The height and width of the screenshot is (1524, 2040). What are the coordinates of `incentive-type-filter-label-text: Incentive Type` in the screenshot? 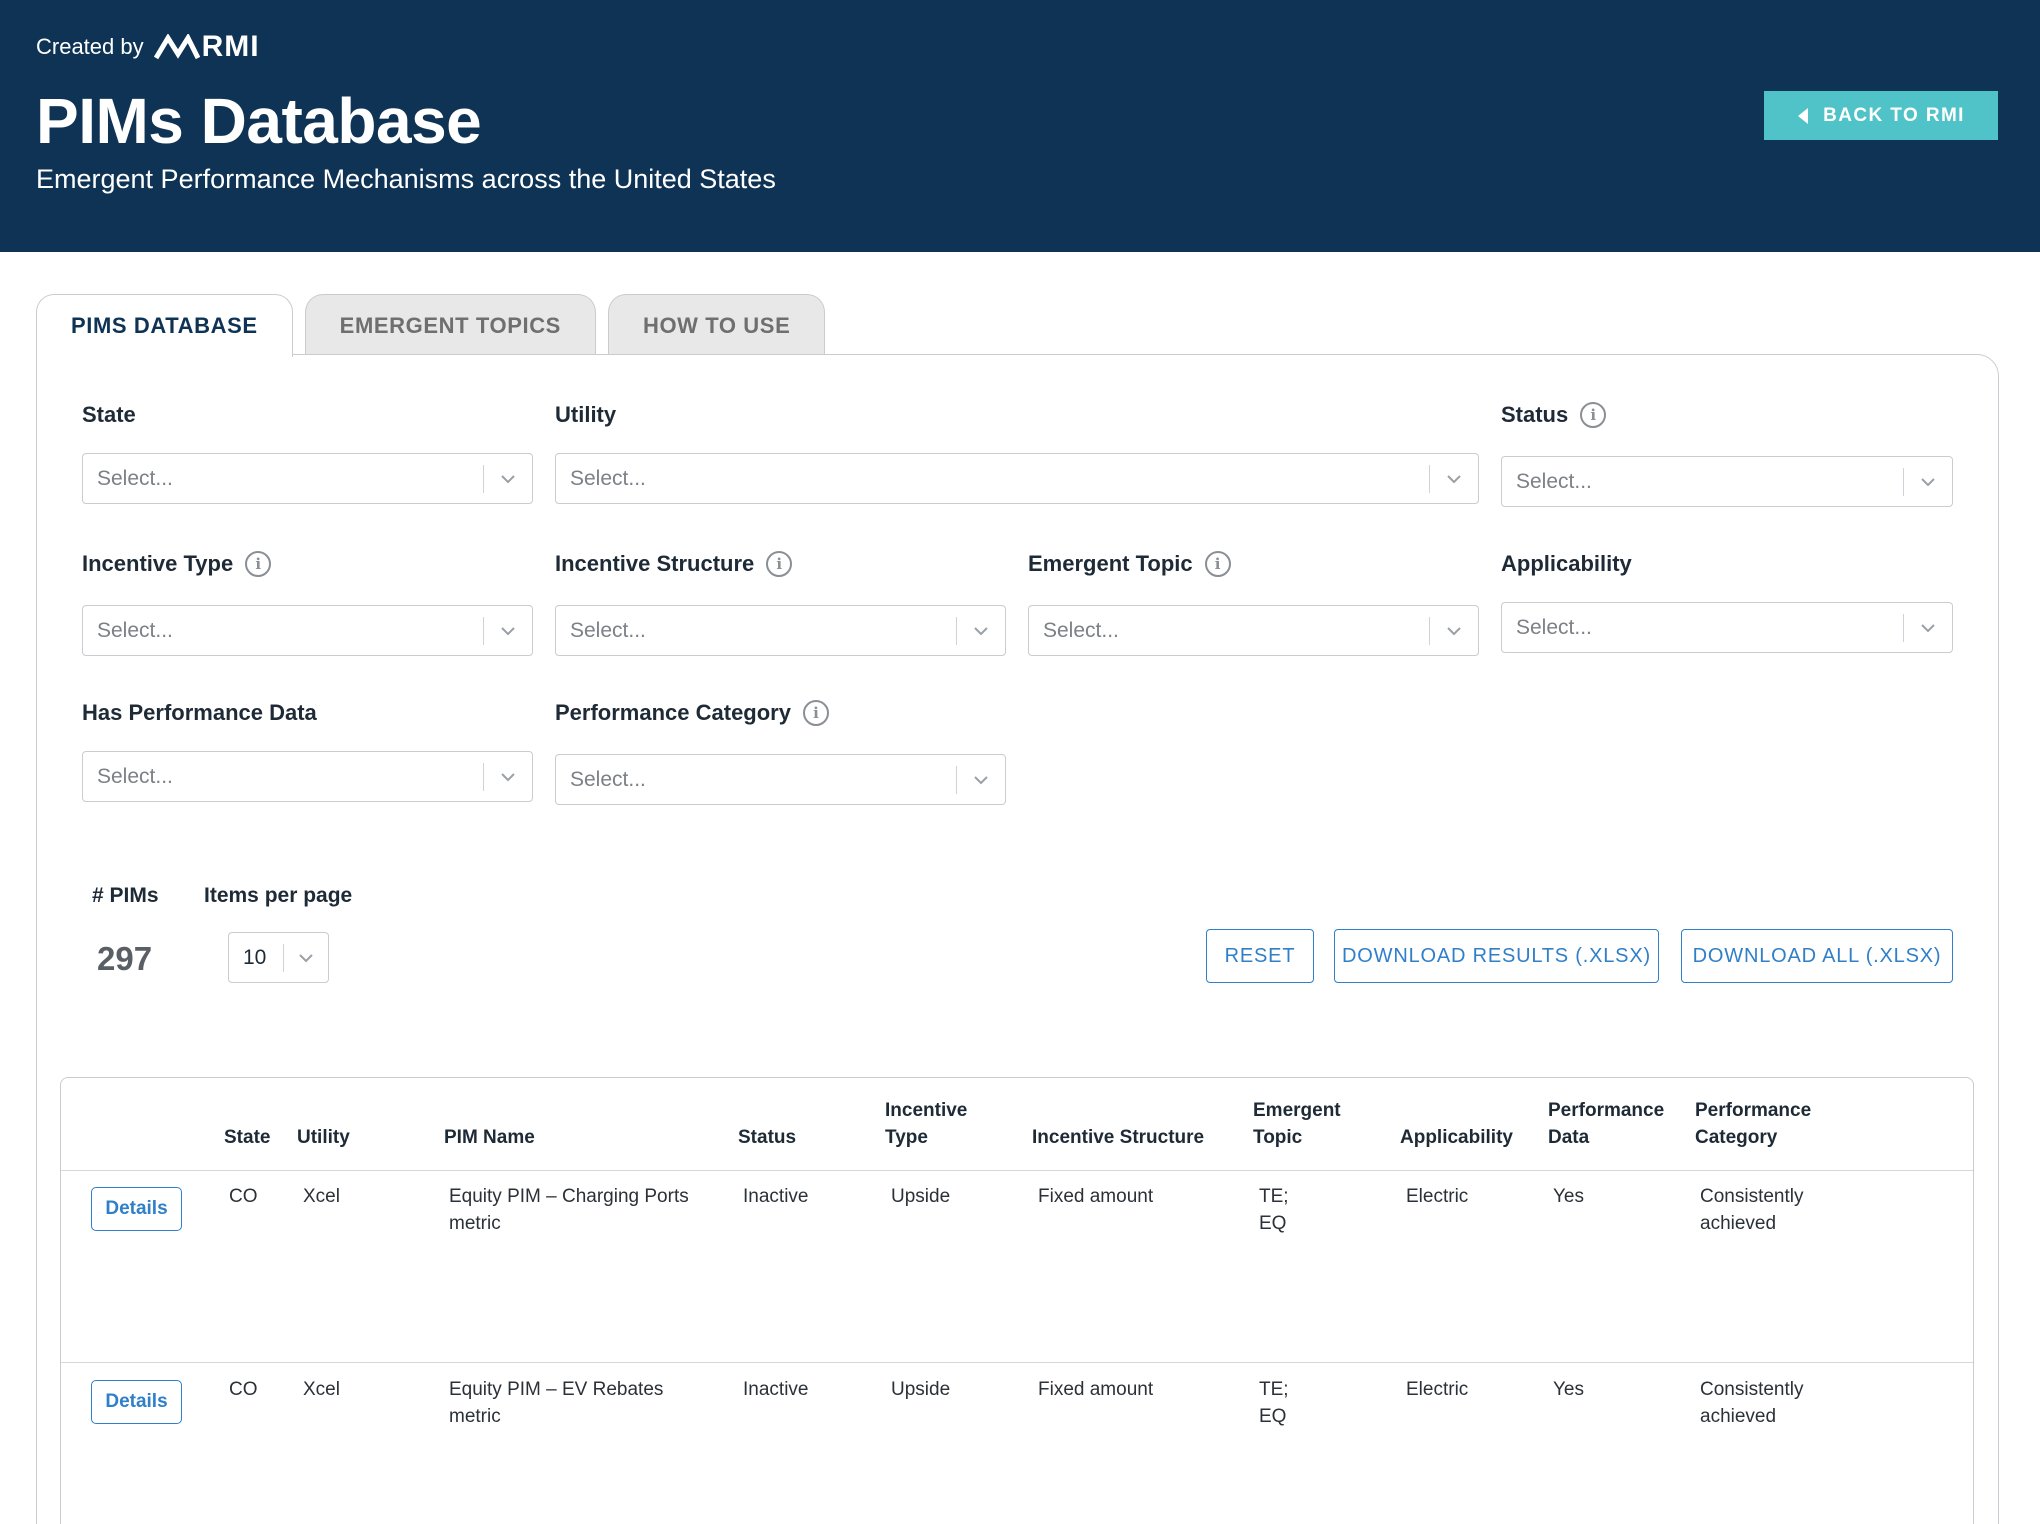 It's located at (158, 563).